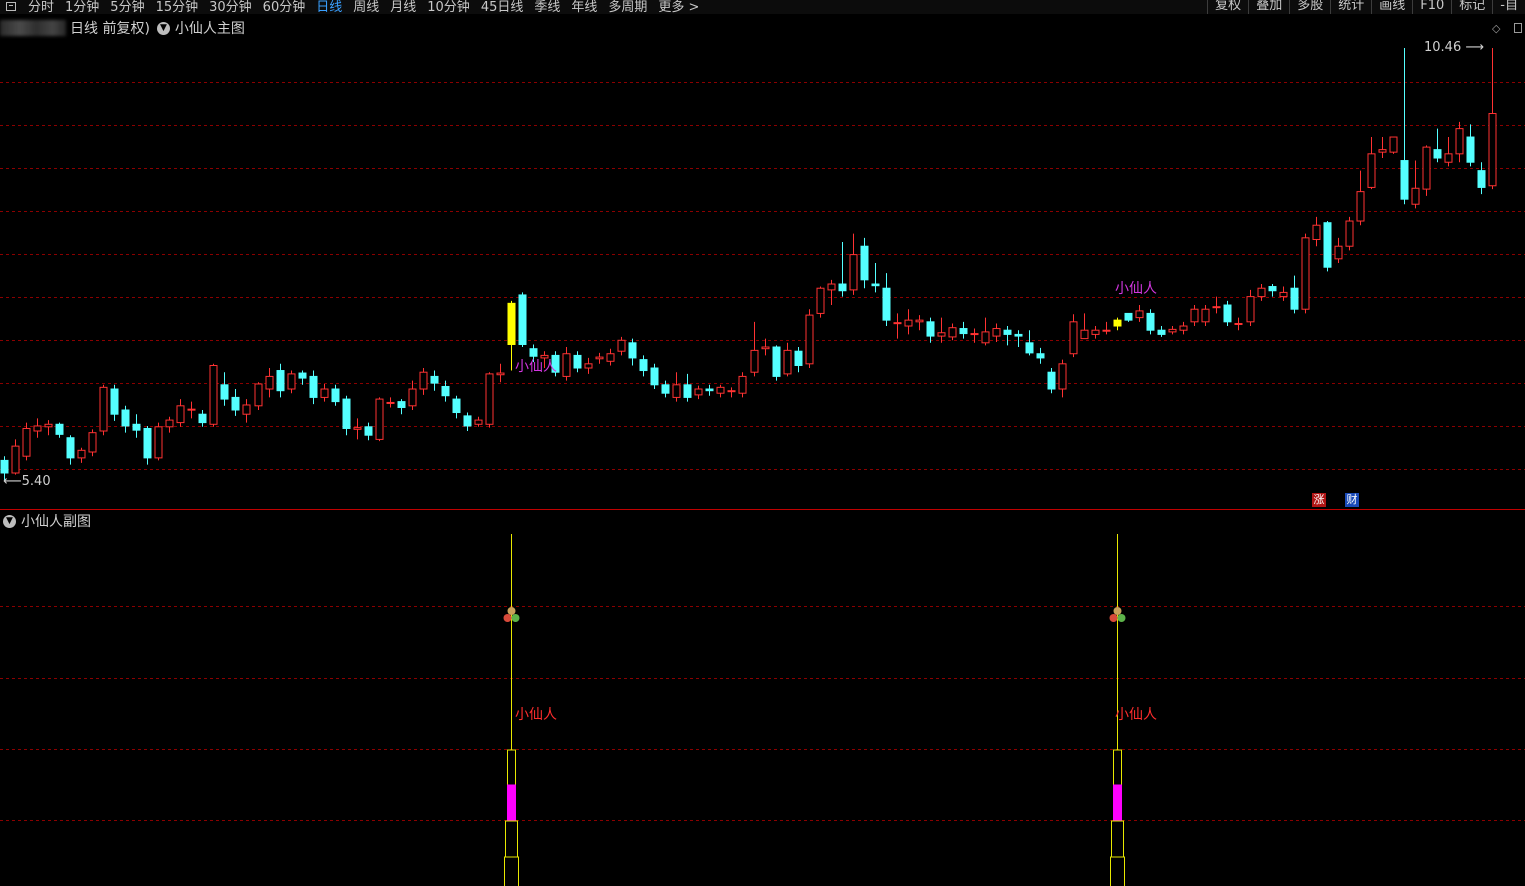  What do you see at coordinates (1508, 7) in the screenshot?
I see `custom-button: -自` at bounding box center [1508, 7].